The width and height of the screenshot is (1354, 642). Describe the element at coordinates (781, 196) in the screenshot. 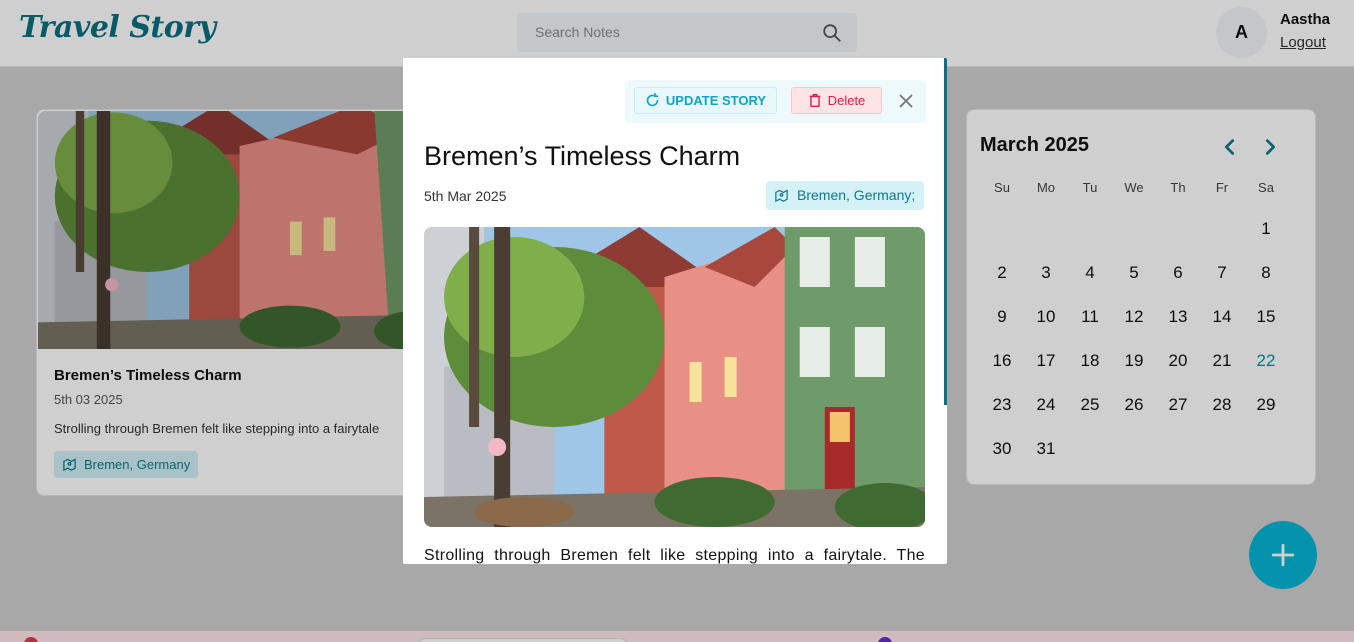

I see `map-icon` at that location.